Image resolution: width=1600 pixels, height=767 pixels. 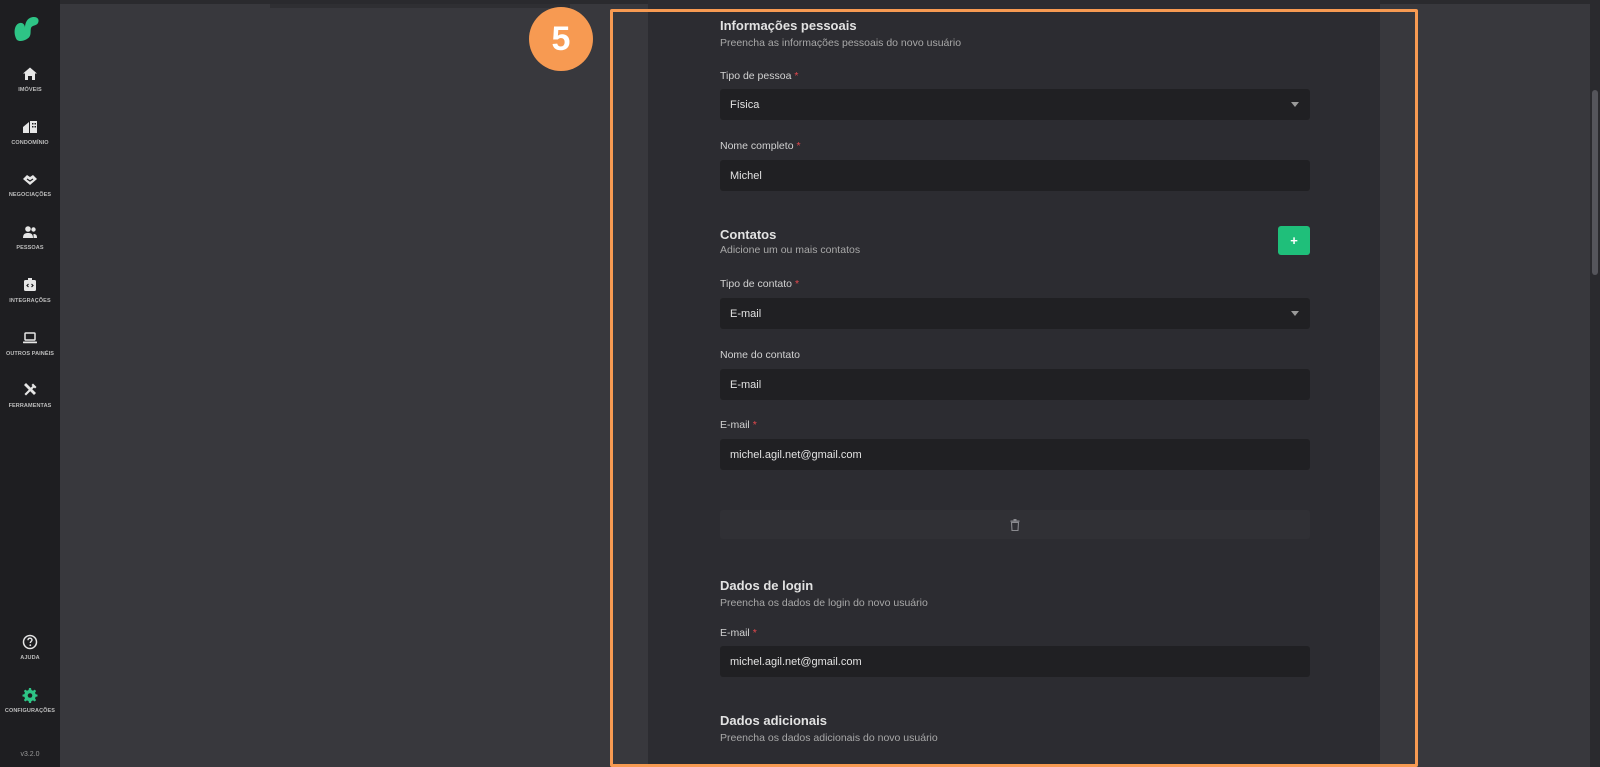 I want to click on contact-name-label: Nome do contato, so click(x=760, y=355).